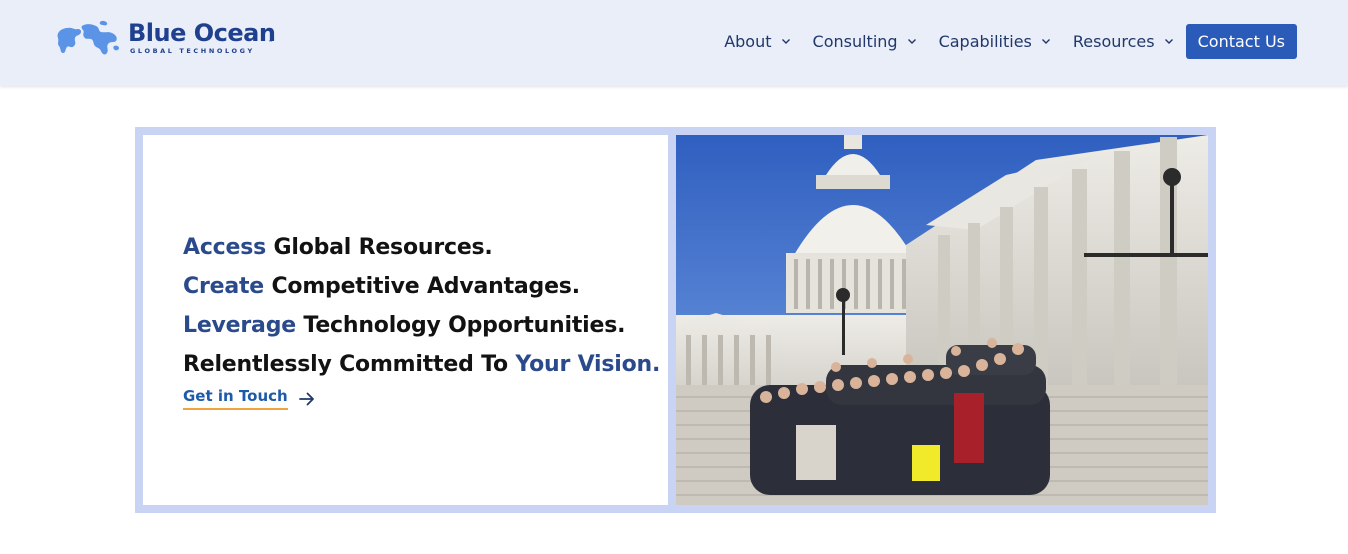 This screenshot has height=554, width=1348. I want to click on nav-item-capabilities: Capabilities, so click(995, 41).